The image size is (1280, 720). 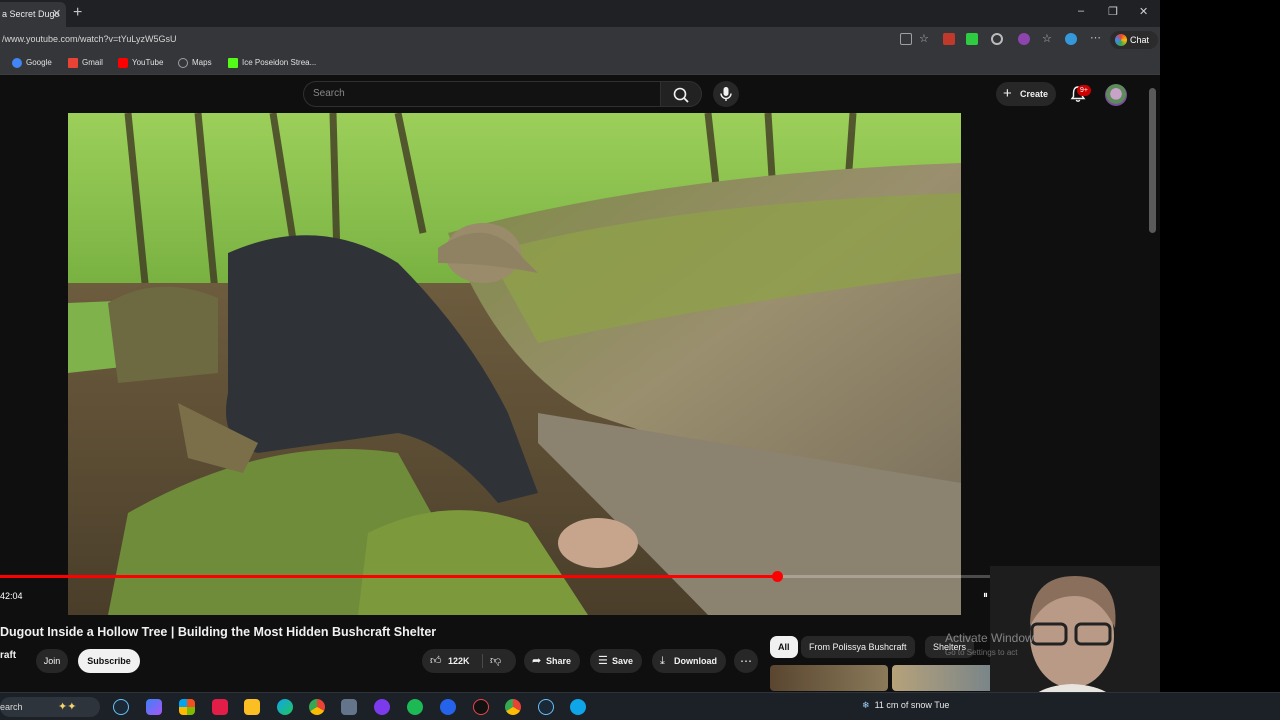 I want to click on search-button, so click(x=681, y=94).